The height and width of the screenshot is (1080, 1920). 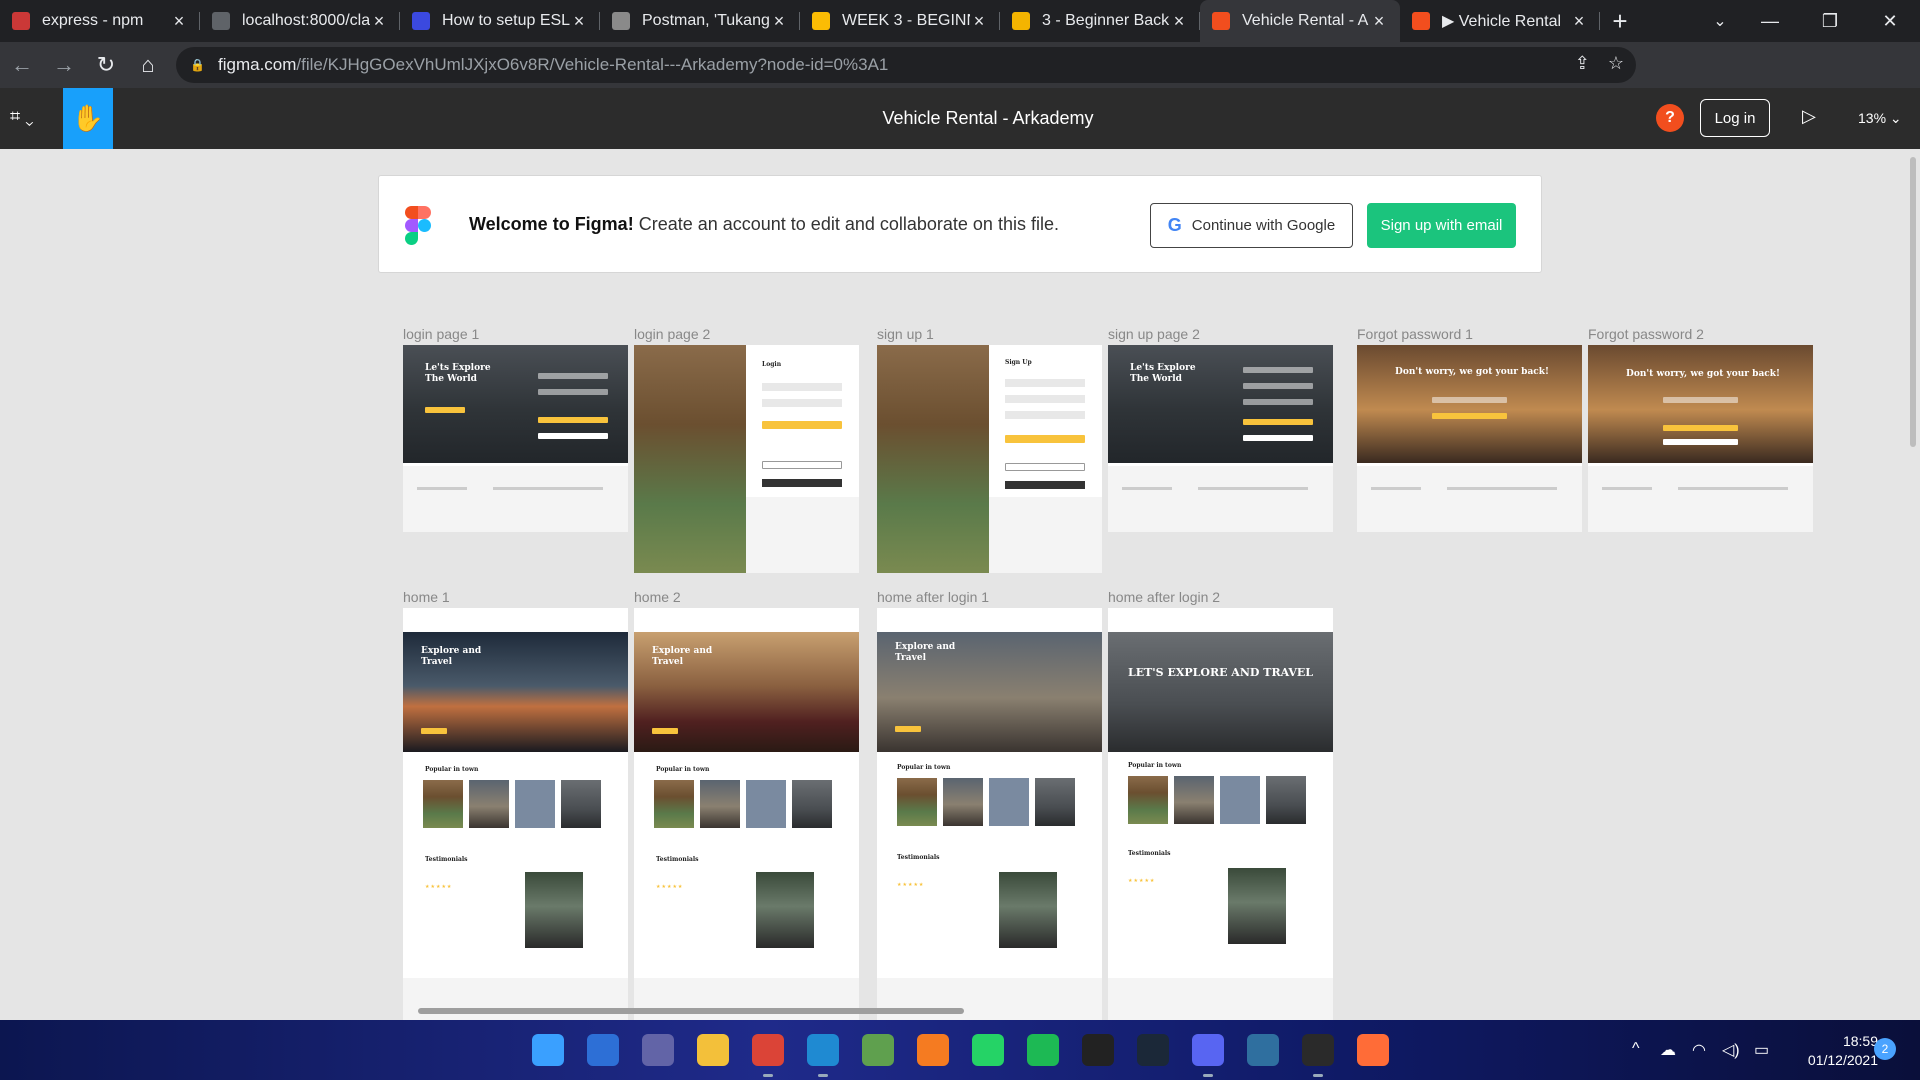 I want to click on epic-games-icon, so click(x=1098, y=1050).